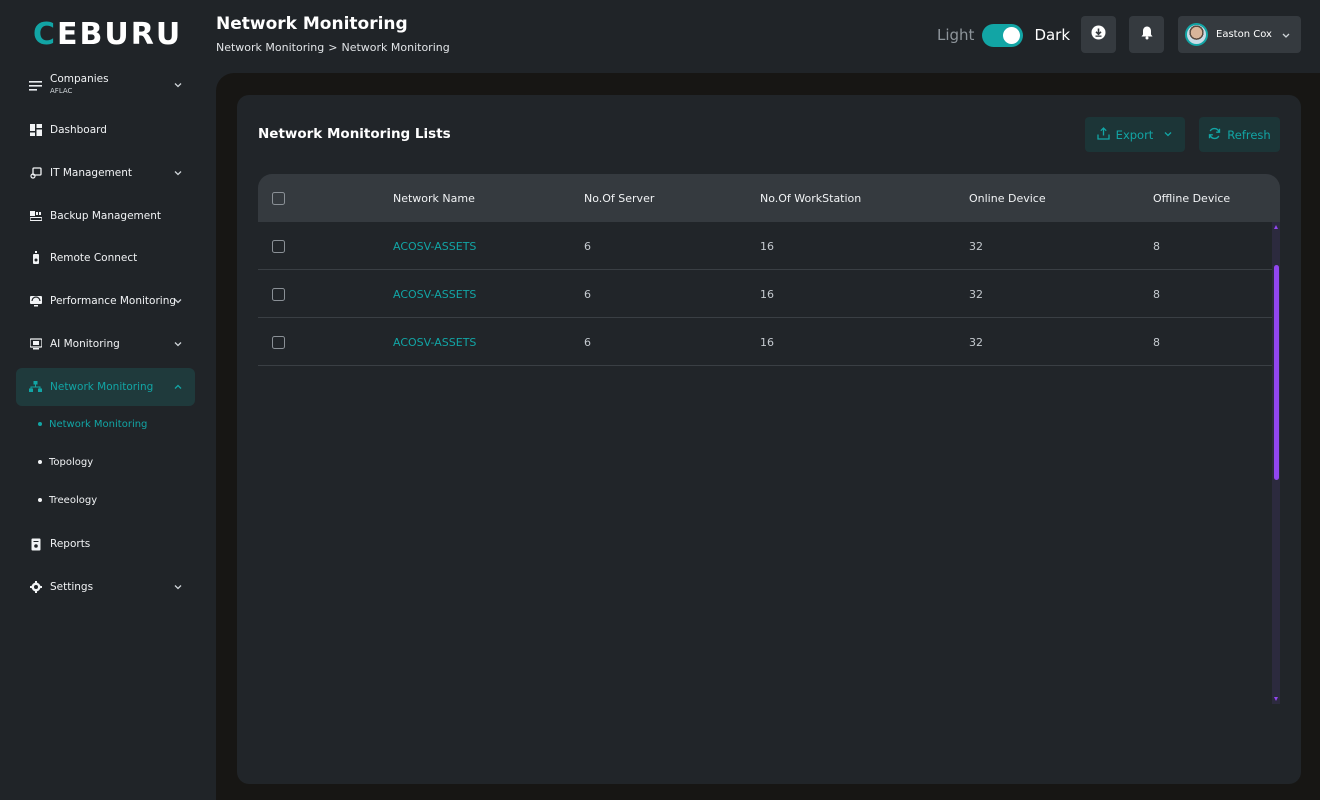 The width and height of the screenshot is (1320, 800). I want to click on column-header-online-device: Online Device, so click(1007, 198).